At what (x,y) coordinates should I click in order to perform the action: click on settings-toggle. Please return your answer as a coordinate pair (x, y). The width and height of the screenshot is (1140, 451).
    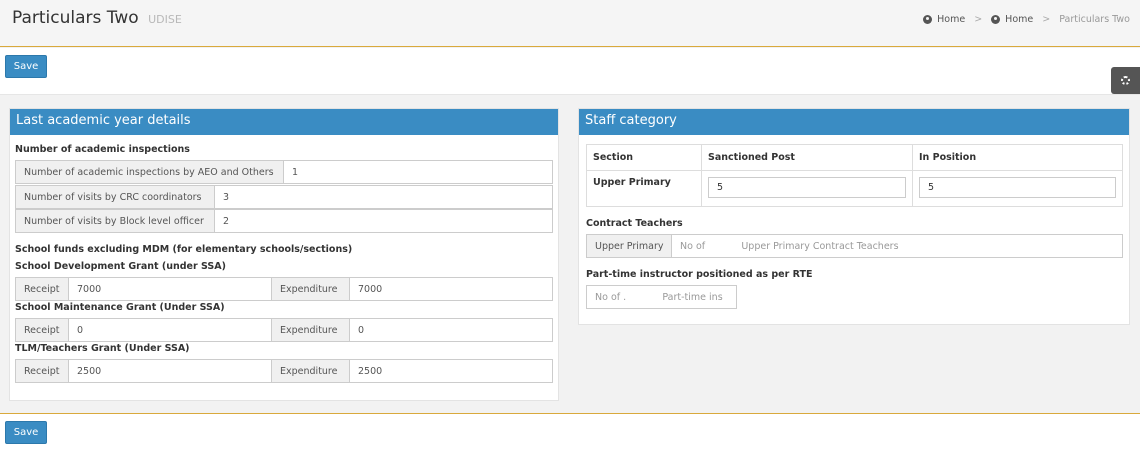
    Looking at the image, I should click on (1125, 80).